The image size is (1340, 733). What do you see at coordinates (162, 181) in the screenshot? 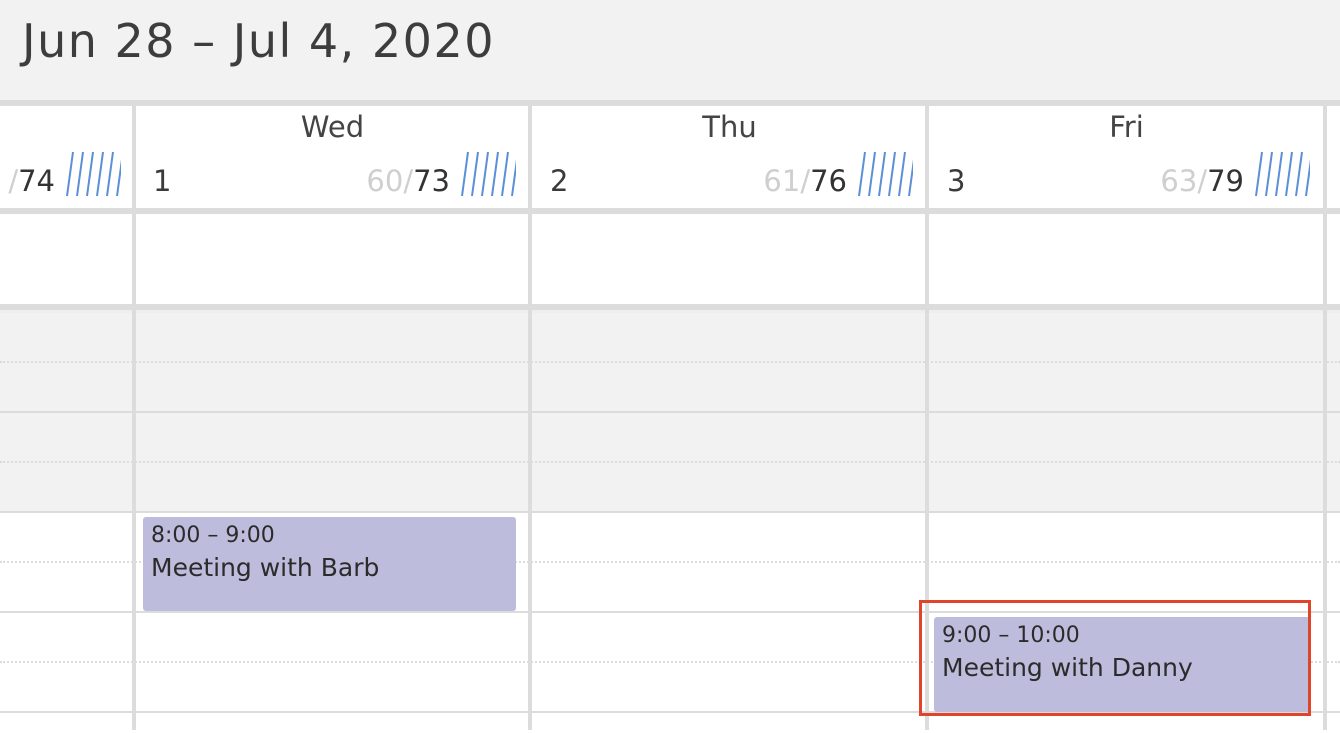
I see `date-number: 1` at bounding box center [162, 181].